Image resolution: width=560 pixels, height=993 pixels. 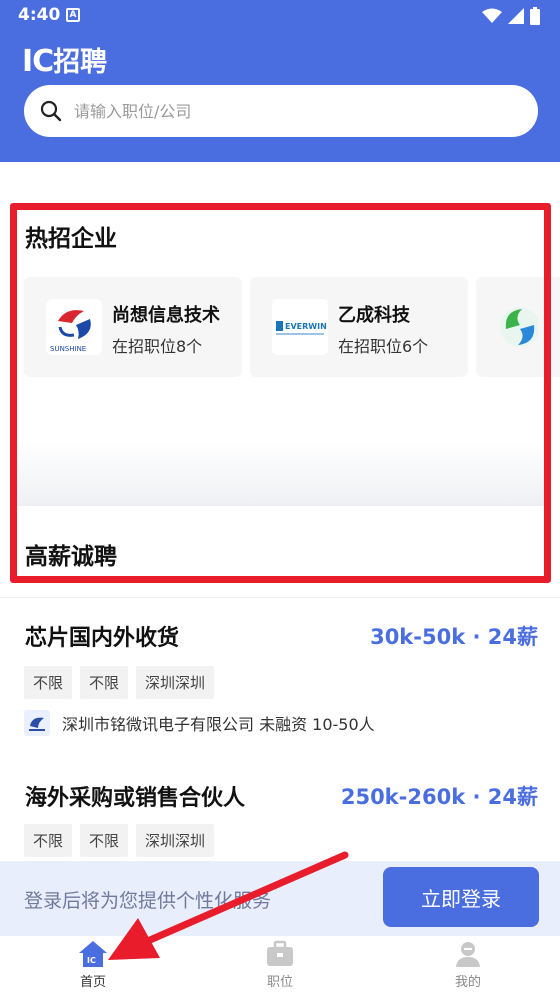 I want to click on app-logo: IC招聘, so click(x=64, y=59).